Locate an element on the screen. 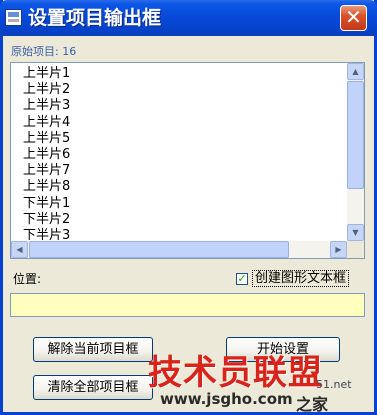  list-item: 上半片3 is located at coordinates (178, 106).